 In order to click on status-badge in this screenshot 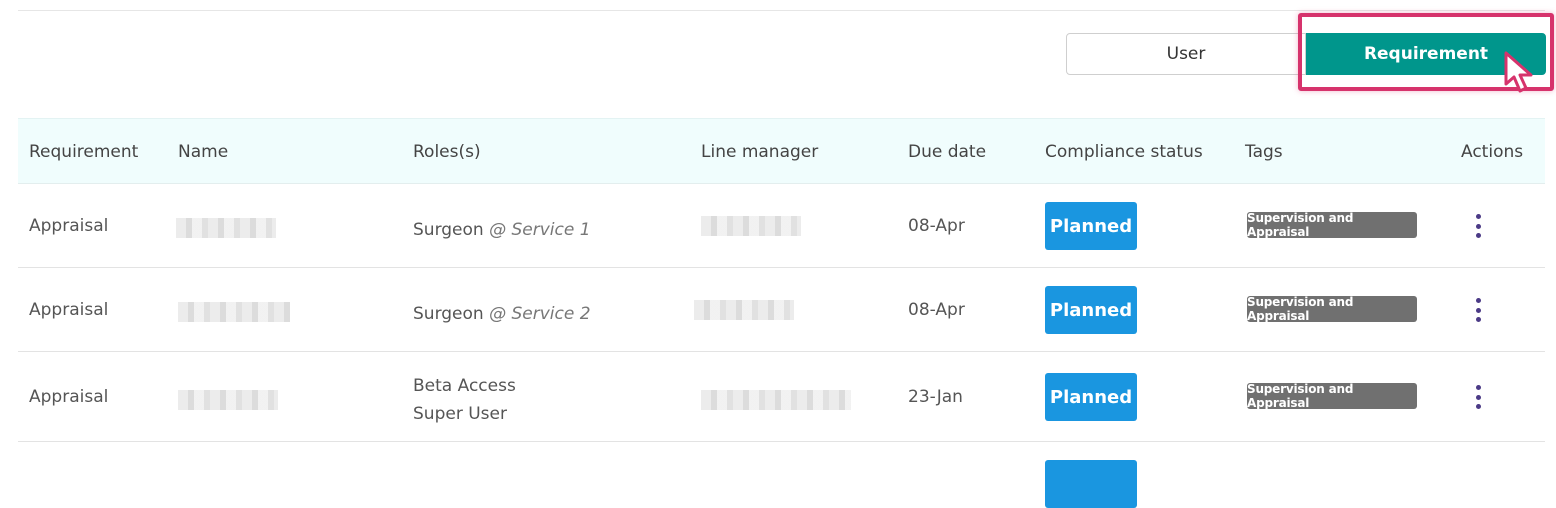, I will do `click(1091, 484)`.